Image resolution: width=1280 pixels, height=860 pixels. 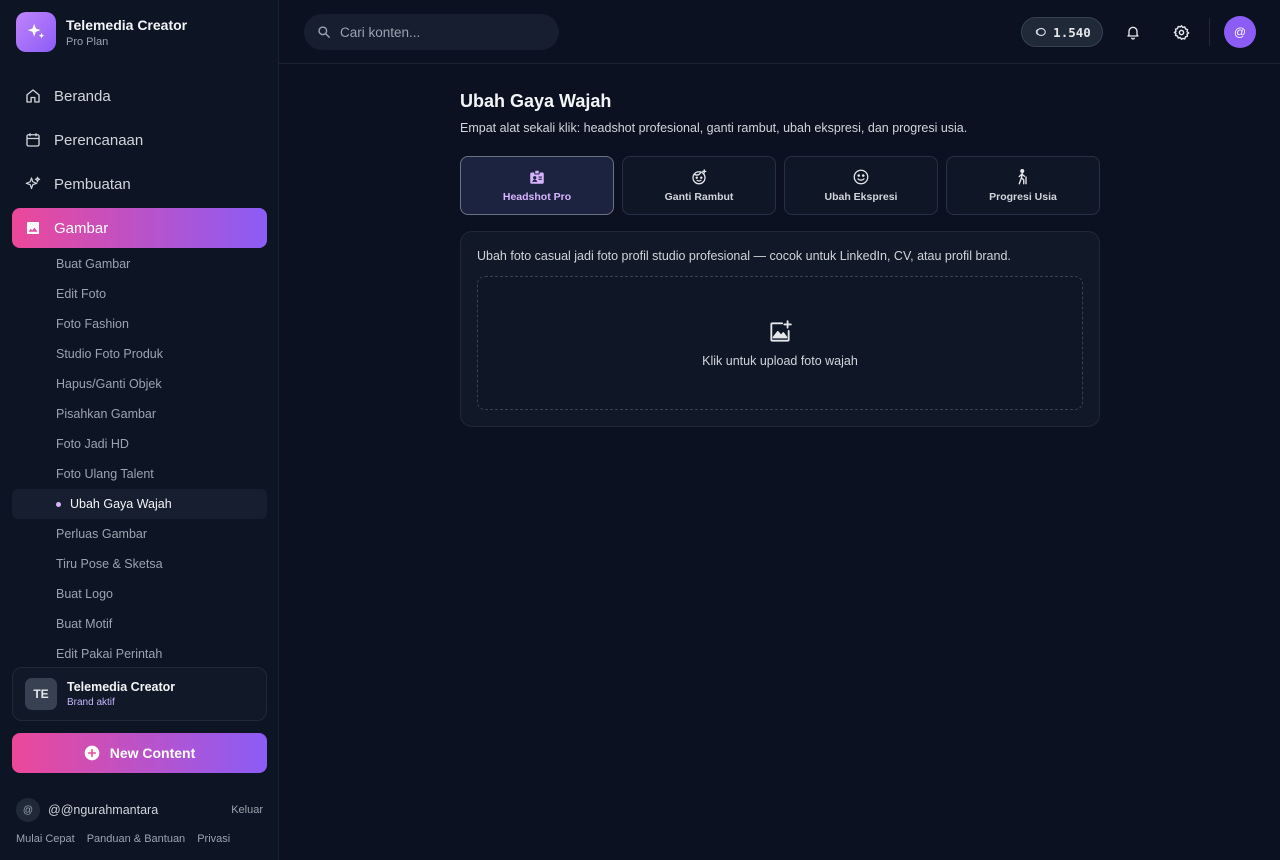 What do you see at coordinates (1023, 197) in the screenshot?
I see `tab-label: Progresi Usia` at bounding box center [1023, 197].